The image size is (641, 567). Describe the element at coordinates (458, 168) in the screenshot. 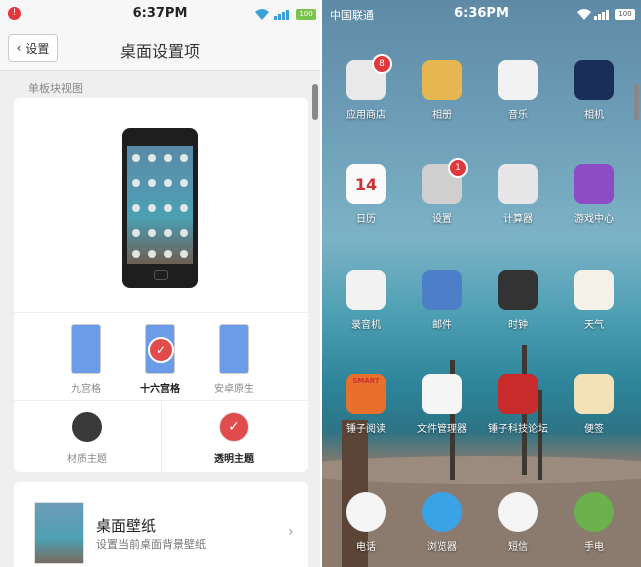

I see `notification-badge: 1` at that location.